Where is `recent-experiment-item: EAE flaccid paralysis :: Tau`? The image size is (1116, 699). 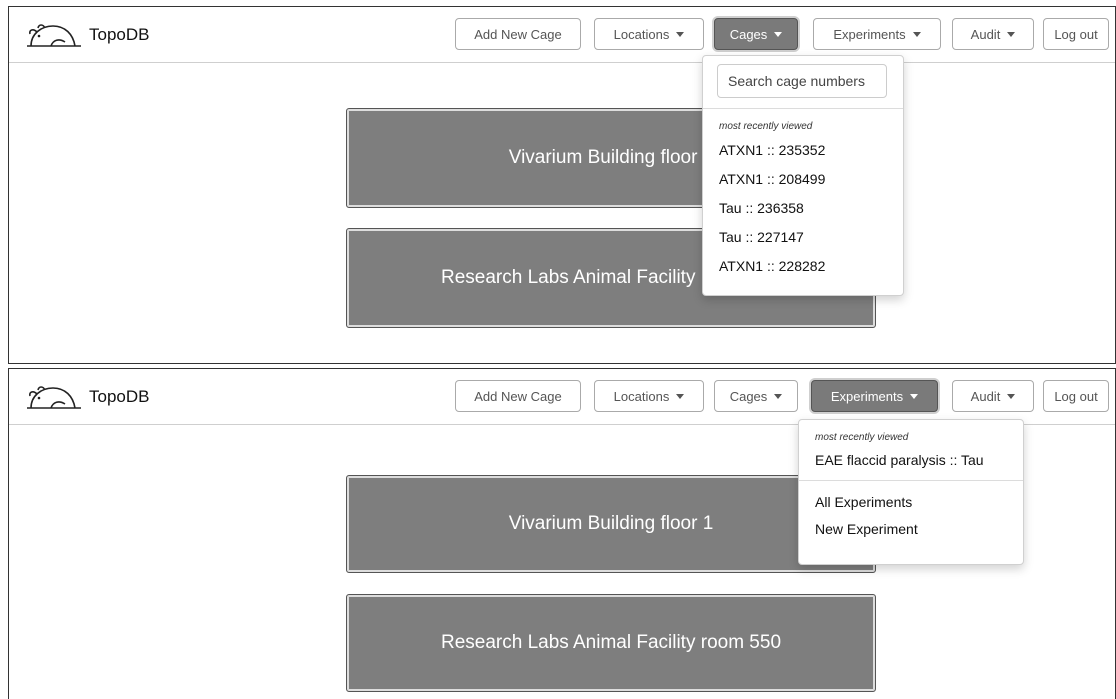 recent-experiment-item: EAE flaccid paralysis :: Tau is located at coordinates (911, 460).